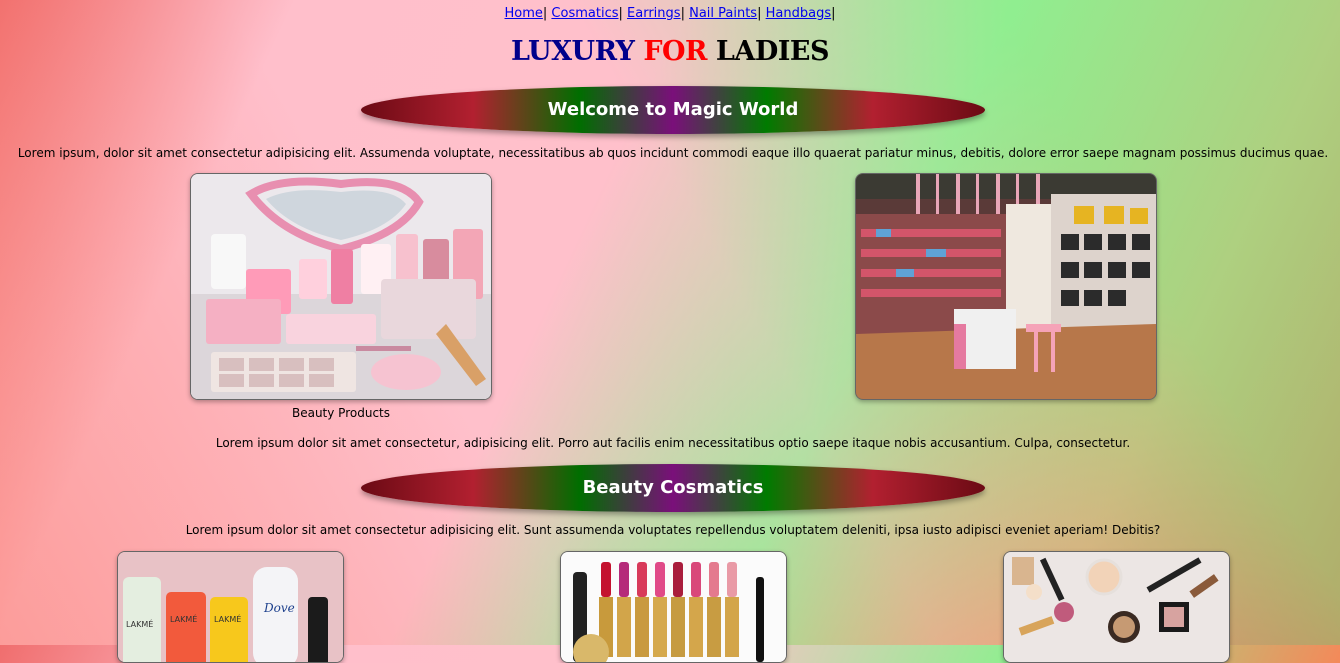 This screenshot has width=1340, height=663. What do you see at coordinates (279, 608) in the screenshot?
I see `svg-text: Dove` at bounding box center [279, 608].